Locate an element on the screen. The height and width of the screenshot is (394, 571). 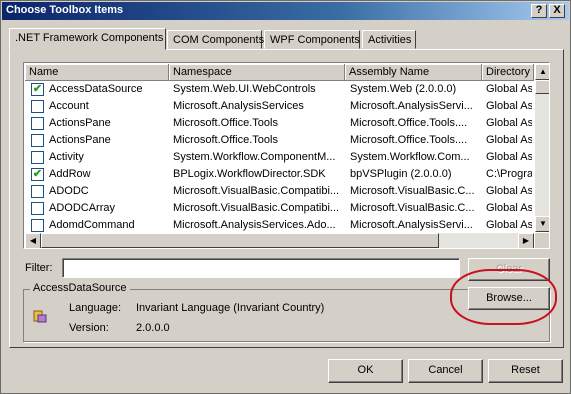
column-header-directory: Directory is located at coordinates (508, 72).